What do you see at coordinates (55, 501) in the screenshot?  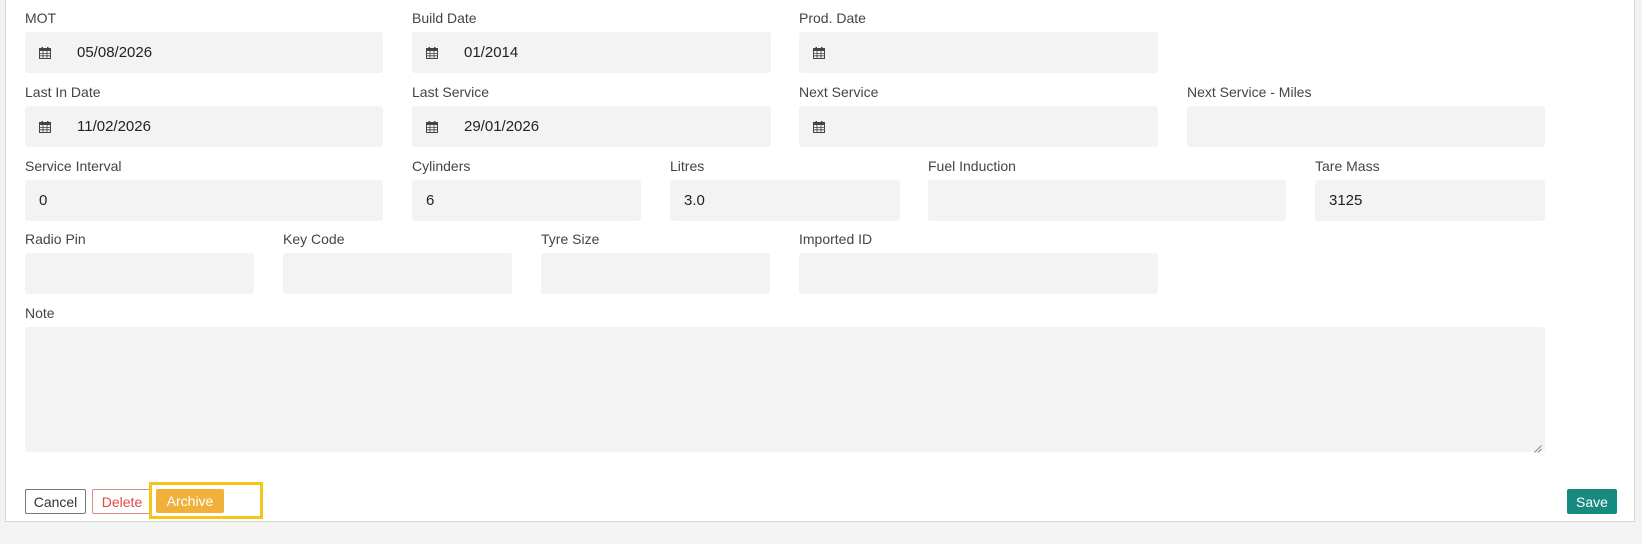 I see `cancel-button: Cancel` at bounding box center [55, 501].